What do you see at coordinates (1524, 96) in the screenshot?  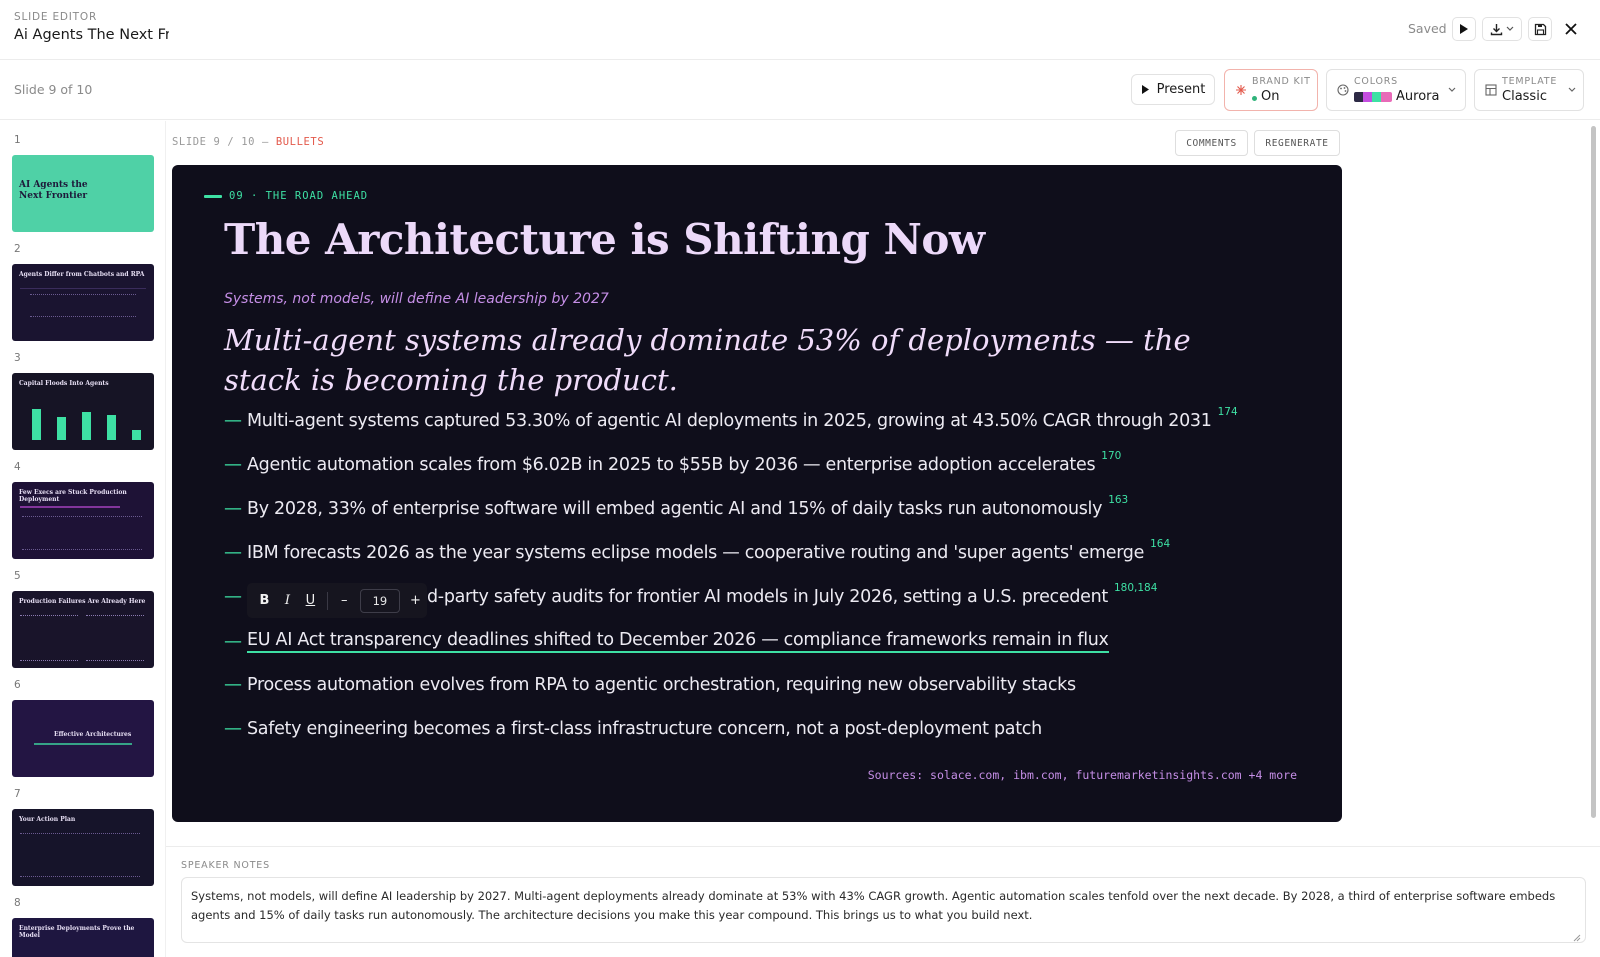 I see `template-value: Classic` at bounding box center [1524, 96].